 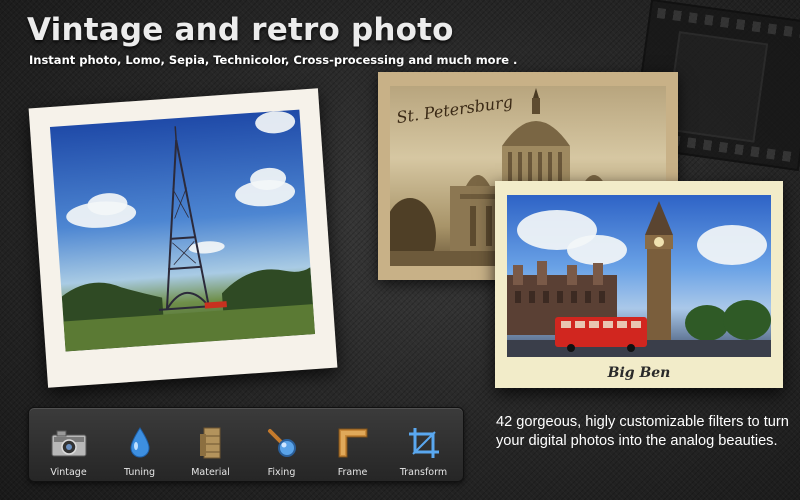 What do you see at coordinates (717, 87) in the screenshot?
I see `film-frame` at bounding box center [717, 87].